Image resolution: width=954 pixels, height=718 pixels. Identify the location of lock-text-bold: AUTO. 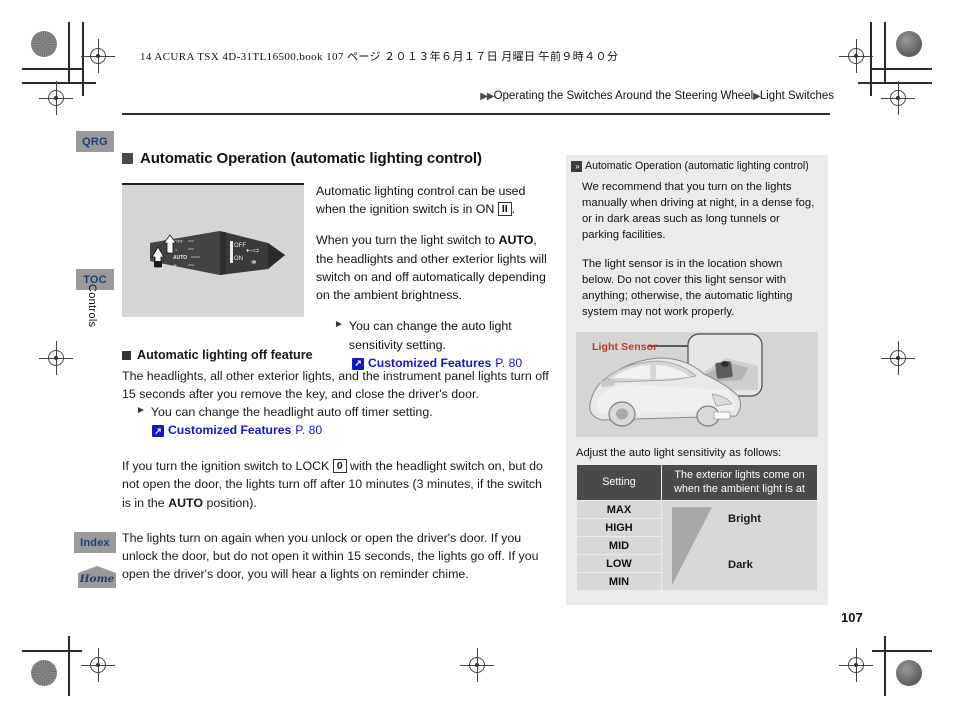
(186, 502).